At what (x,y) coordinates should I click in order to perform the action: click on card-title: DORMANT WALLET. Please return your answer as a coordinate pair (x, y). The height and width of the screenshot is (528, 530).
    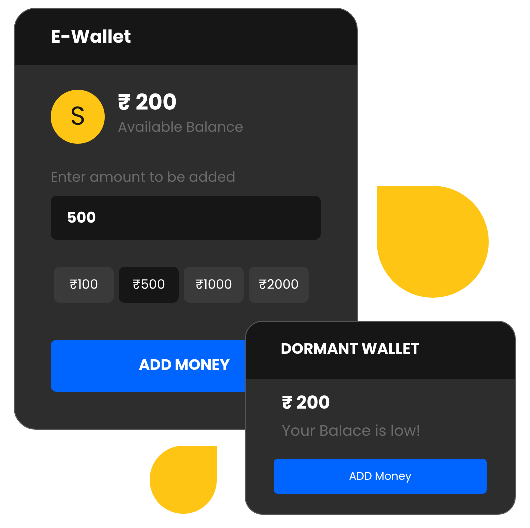
    Looking at the image, I should click on (350, 350).